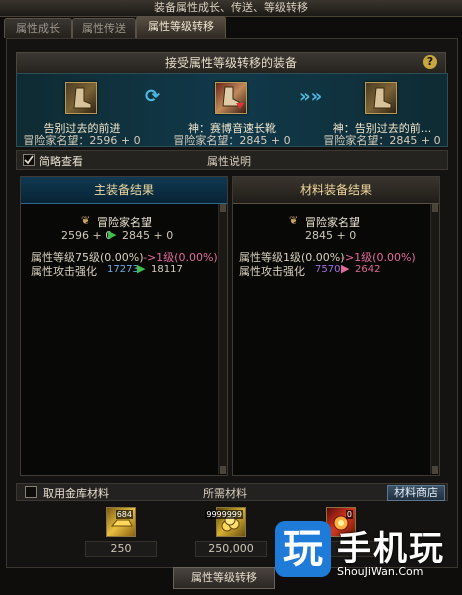  What do you see at coordinates (123, 269) in the screenshot?
I see `main-attack-from: 17273` at bounding box center [123, 269].